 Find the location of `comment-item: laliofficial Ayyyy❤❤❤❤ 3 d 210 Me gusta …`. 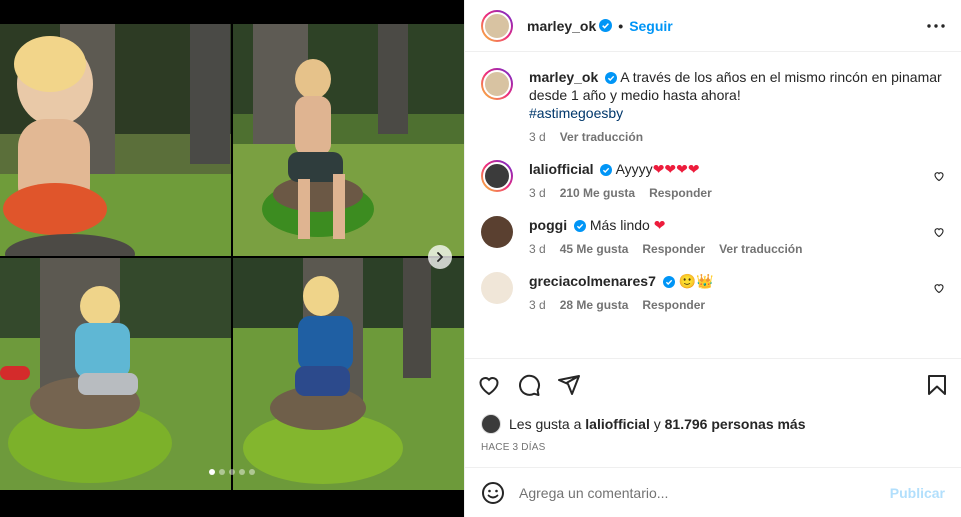

comment-item: laliofficial Ayyyy❤❤❤❤ 3 d 210 Me gusta … is located at coordinates (713, 180).